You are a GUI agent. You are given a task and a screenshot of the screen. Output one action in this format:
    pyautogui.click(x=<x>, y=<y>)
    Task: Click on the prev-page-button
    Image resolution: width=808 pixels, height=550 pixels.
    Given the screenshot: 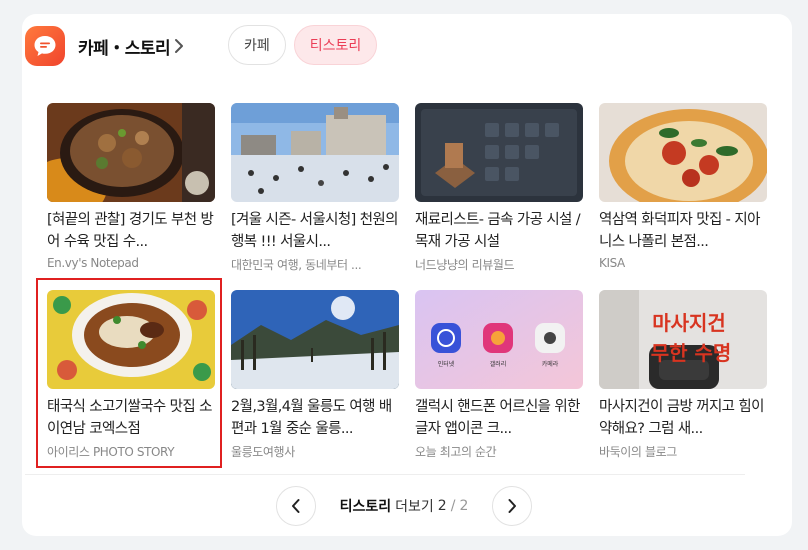 What is the action you would take?
    pyautogui.click(x=295, y=506)
    